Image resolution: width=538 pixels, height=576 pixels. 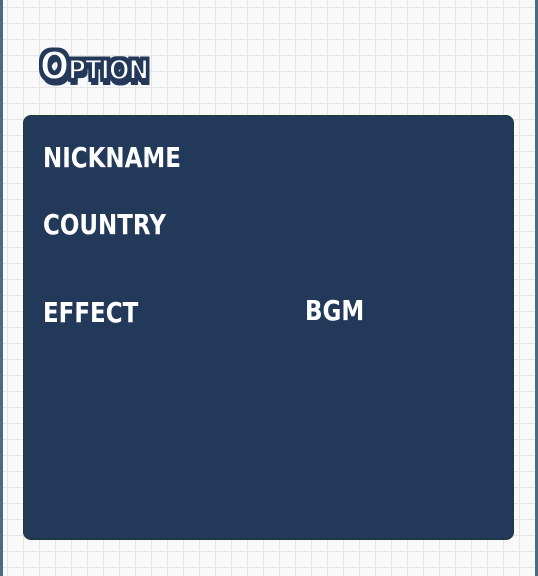 I want to click on bgm-label: BGM, so click(x=335, y=310).